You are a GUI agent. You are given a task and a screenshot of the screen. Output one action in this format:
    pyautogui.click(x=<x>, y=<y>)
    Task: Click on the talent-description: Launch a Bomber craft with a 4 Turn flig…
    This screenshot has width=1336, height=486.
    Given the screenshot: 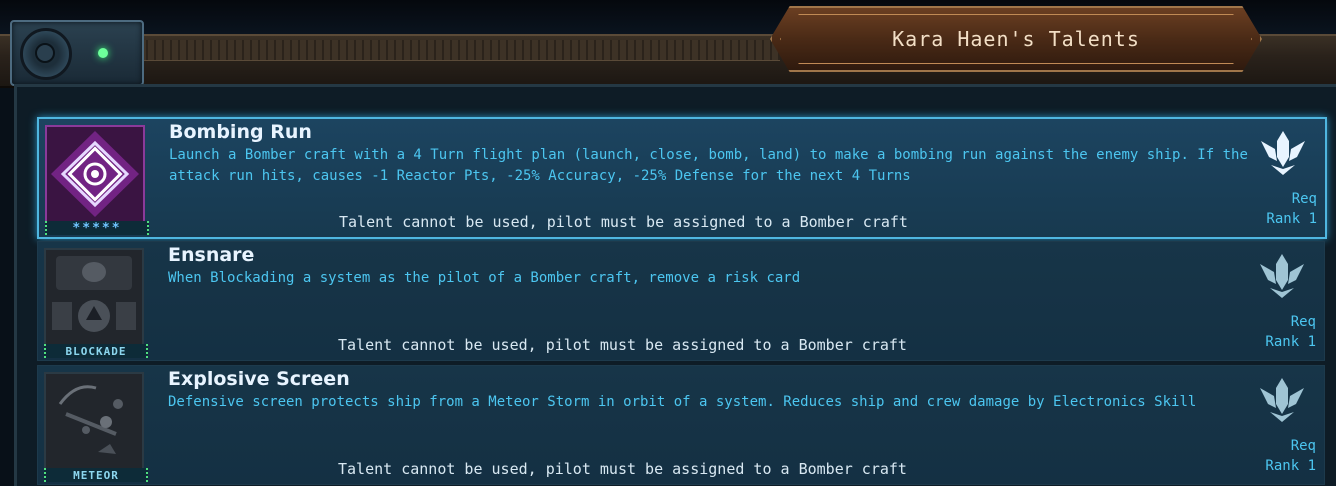 What is the action you would take?
    pyautogui.click(x=708, y=165)
    